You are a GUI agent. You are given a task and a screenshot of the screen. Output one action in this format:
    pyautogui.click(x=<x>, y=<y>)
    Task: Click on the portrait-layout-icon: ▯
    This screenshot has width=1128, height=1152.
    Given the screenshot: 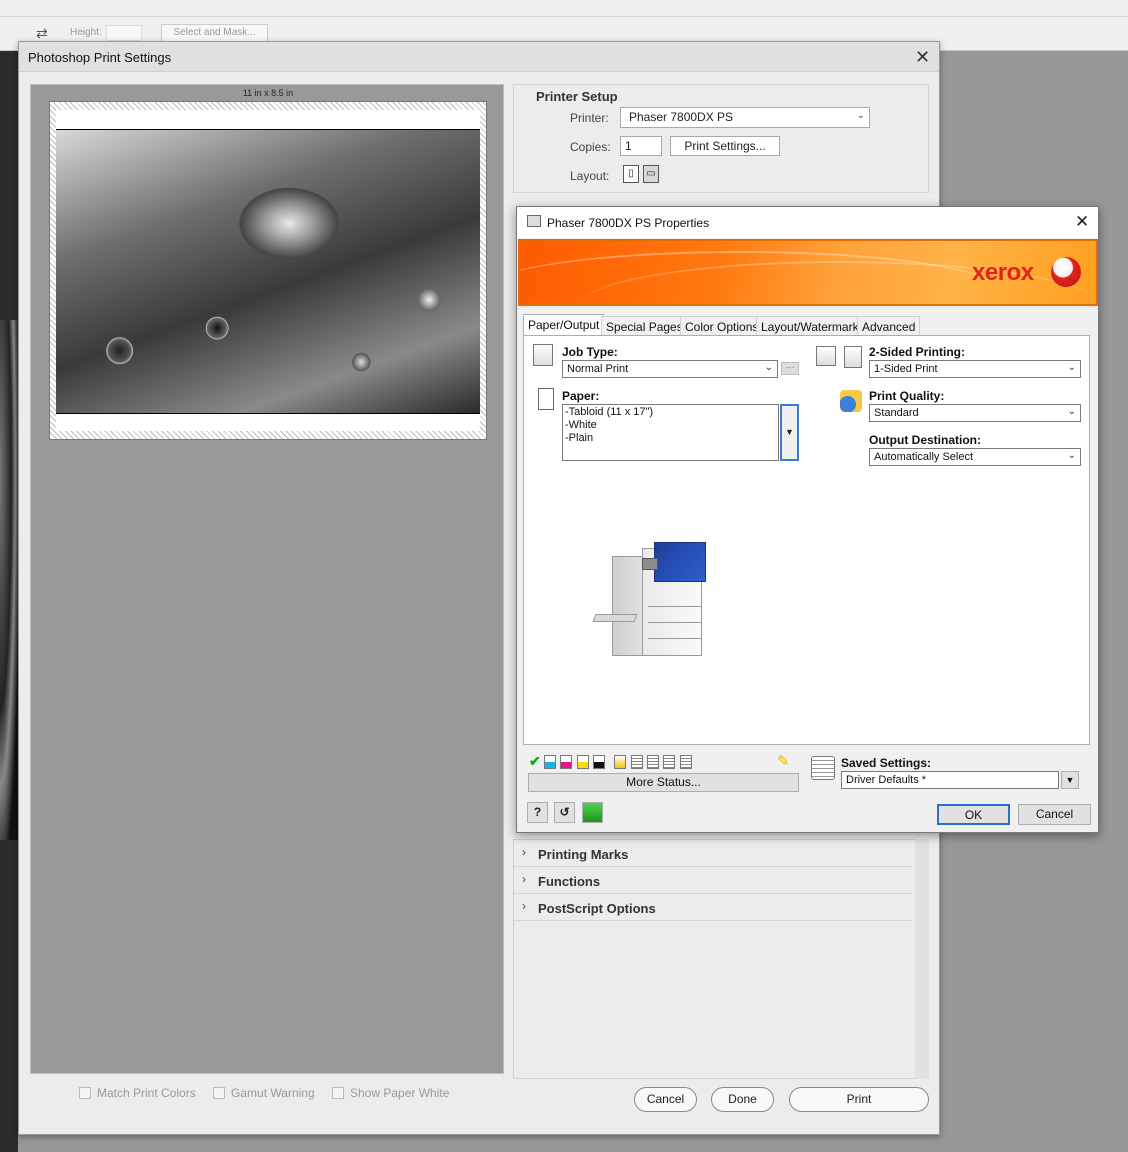 What is the action you would take?
    pyautogui.click(x=631, y=174)
    